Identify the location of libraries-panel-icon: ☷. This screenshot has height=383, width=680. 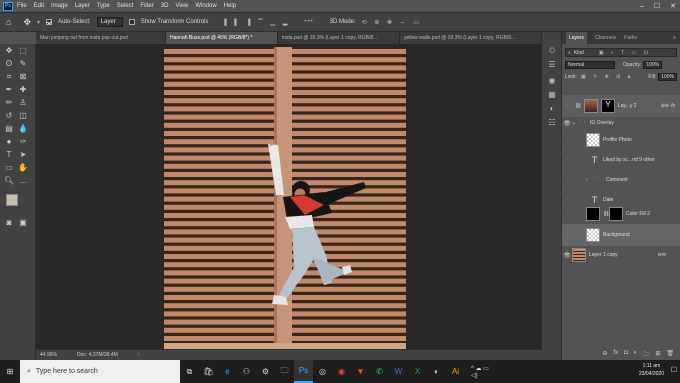
(552, 123).